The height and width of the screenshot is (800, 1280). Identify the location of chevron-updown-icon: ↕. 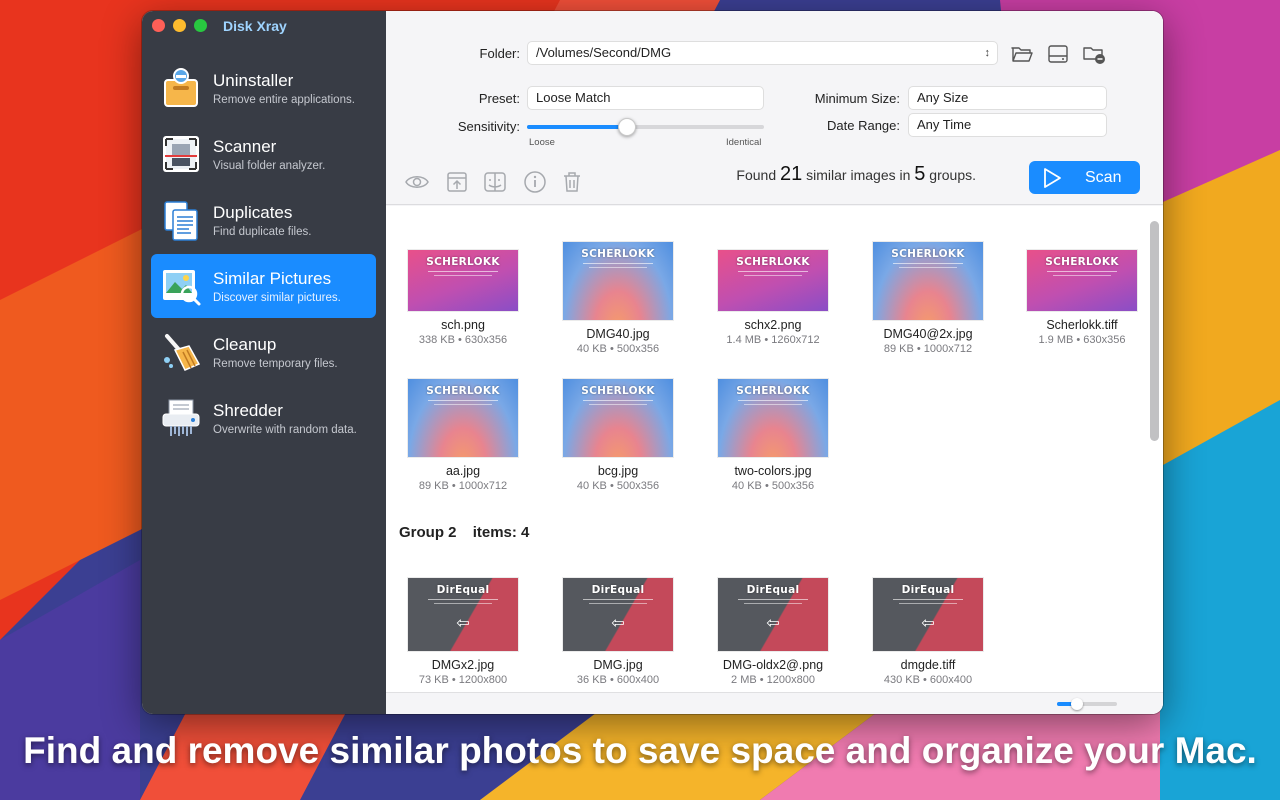
(987, 53).